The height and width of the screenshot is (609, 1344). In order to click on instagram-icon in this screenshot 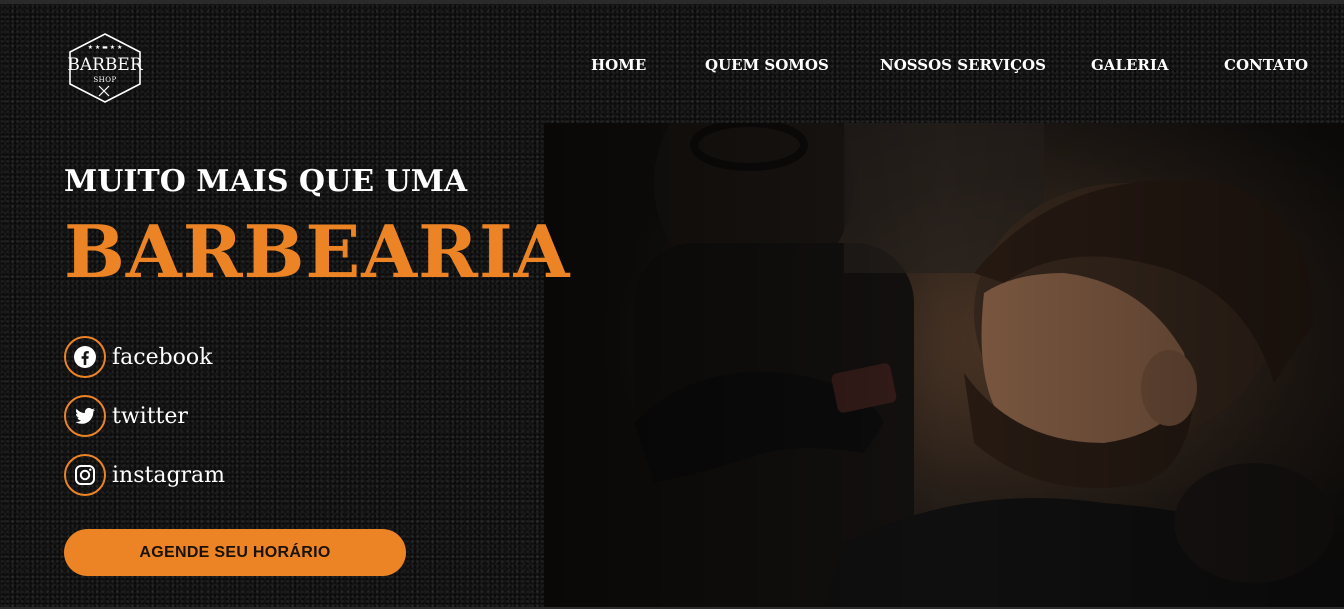, I will do `click(85, 475)`.